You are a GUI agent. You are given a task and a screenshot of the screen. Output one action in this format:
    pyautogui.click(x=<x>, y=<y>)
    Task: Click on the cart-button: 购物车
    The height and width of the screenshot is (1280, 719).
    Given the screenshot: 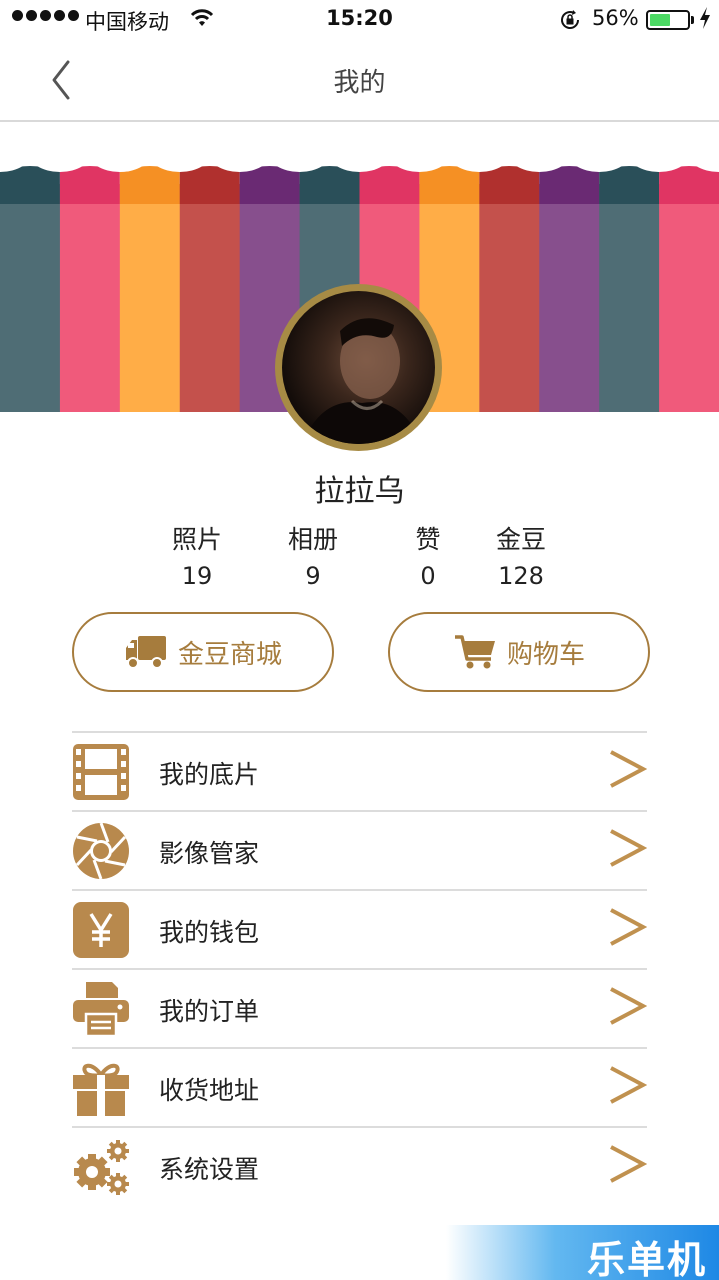 What is the action you would take?
    pyautogui.click(x=519, y=652)
    